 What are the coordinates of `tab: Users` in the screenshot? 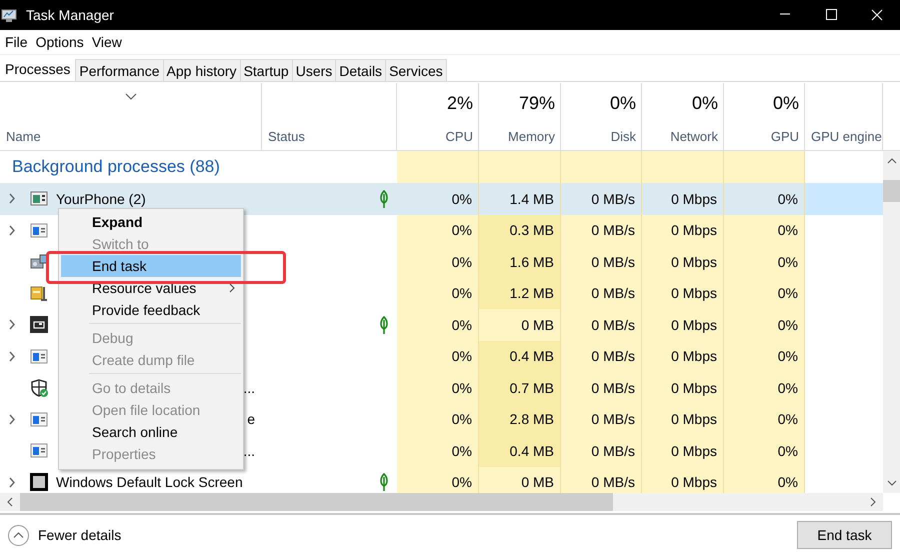 It's located at (314, 70).